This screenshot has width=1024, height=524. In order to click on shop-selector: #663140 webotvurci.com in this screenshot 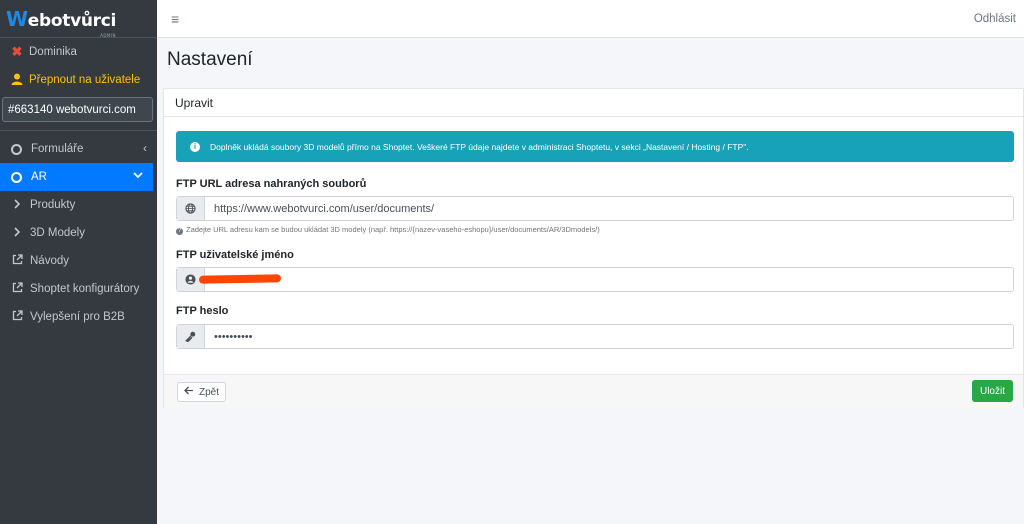, I will do `click(77, 109)`.